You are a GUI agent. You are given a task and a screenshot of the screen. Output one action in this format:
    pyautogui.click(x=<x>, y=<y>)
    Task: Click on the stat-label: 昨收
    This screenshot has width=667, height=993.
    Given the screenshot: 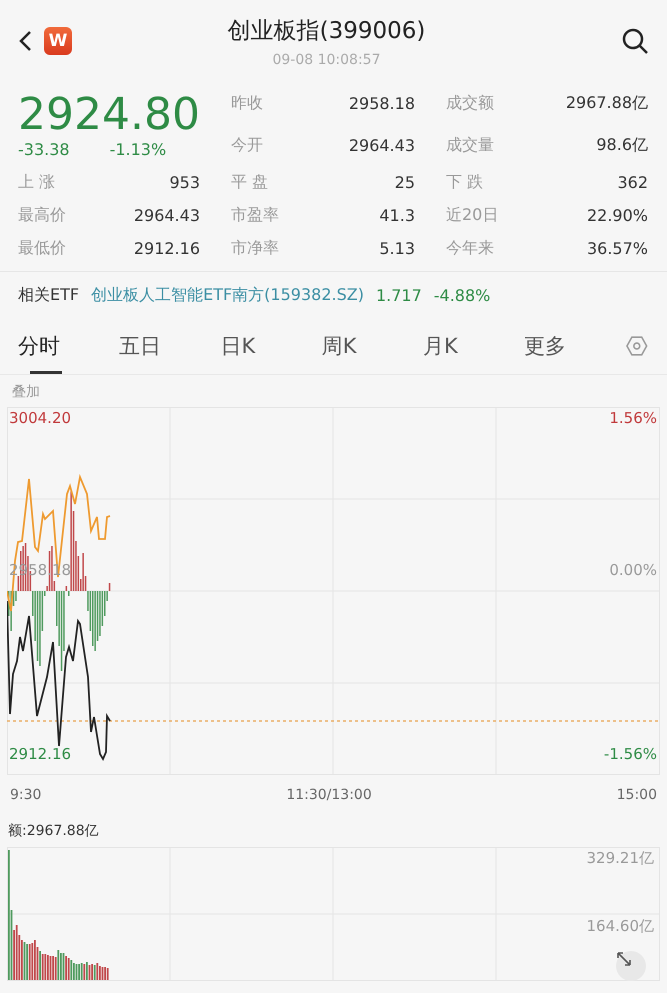 What is the action you would take?
    pyautogui.click(x=247, y=103)
    